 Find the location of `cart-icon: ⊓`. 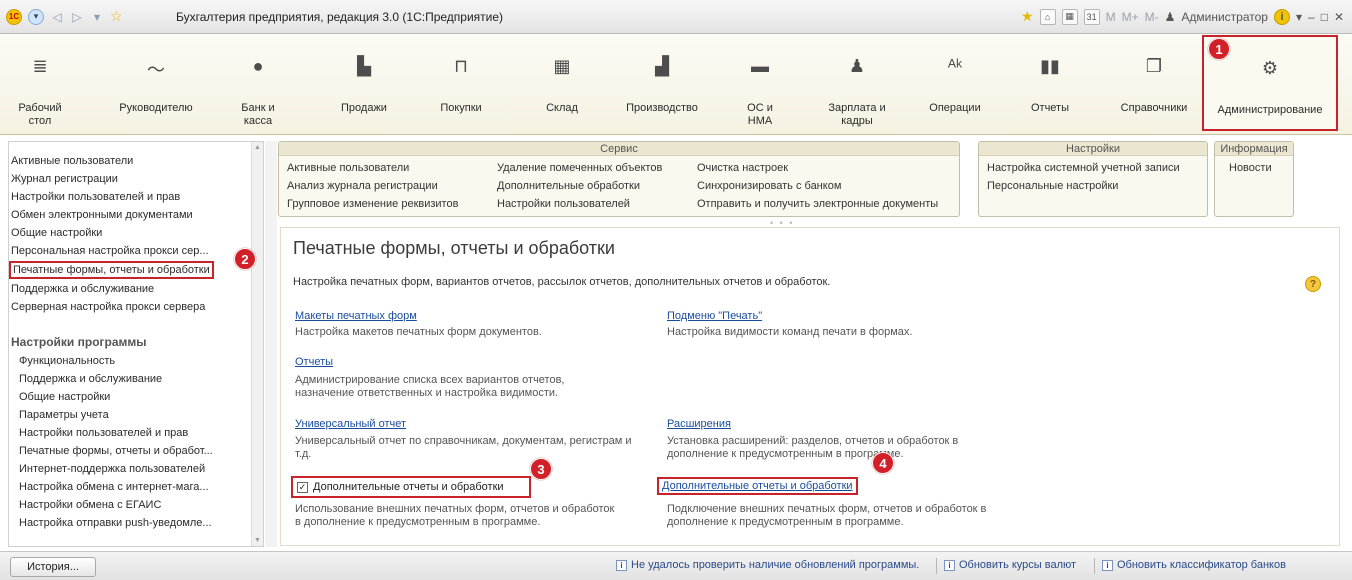

cart-icon: ⊓ is located at coordinates (461, 66).